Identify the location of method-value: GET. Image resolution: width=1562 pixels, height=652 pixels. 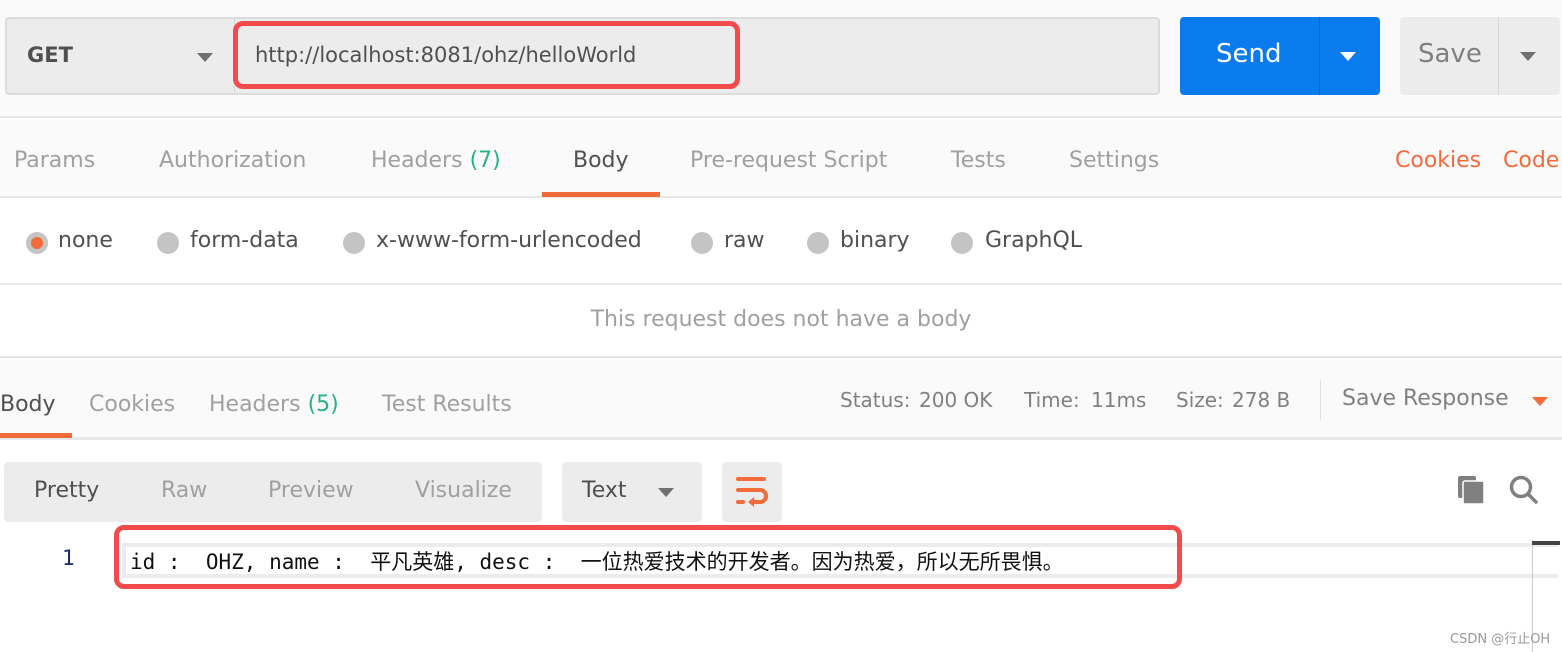
(50, 55).